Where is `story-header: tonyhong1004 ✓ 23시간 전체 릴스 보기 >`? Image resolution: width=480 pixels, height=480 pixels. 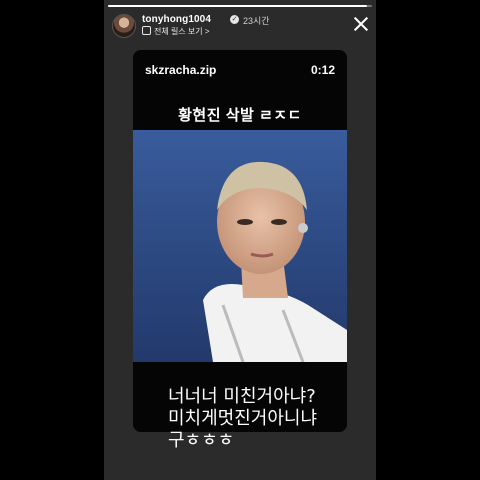 story-header: tonyhong1004 ✓ 23시간 전체 릴스 보기 > is located at coordinates (244, 26).